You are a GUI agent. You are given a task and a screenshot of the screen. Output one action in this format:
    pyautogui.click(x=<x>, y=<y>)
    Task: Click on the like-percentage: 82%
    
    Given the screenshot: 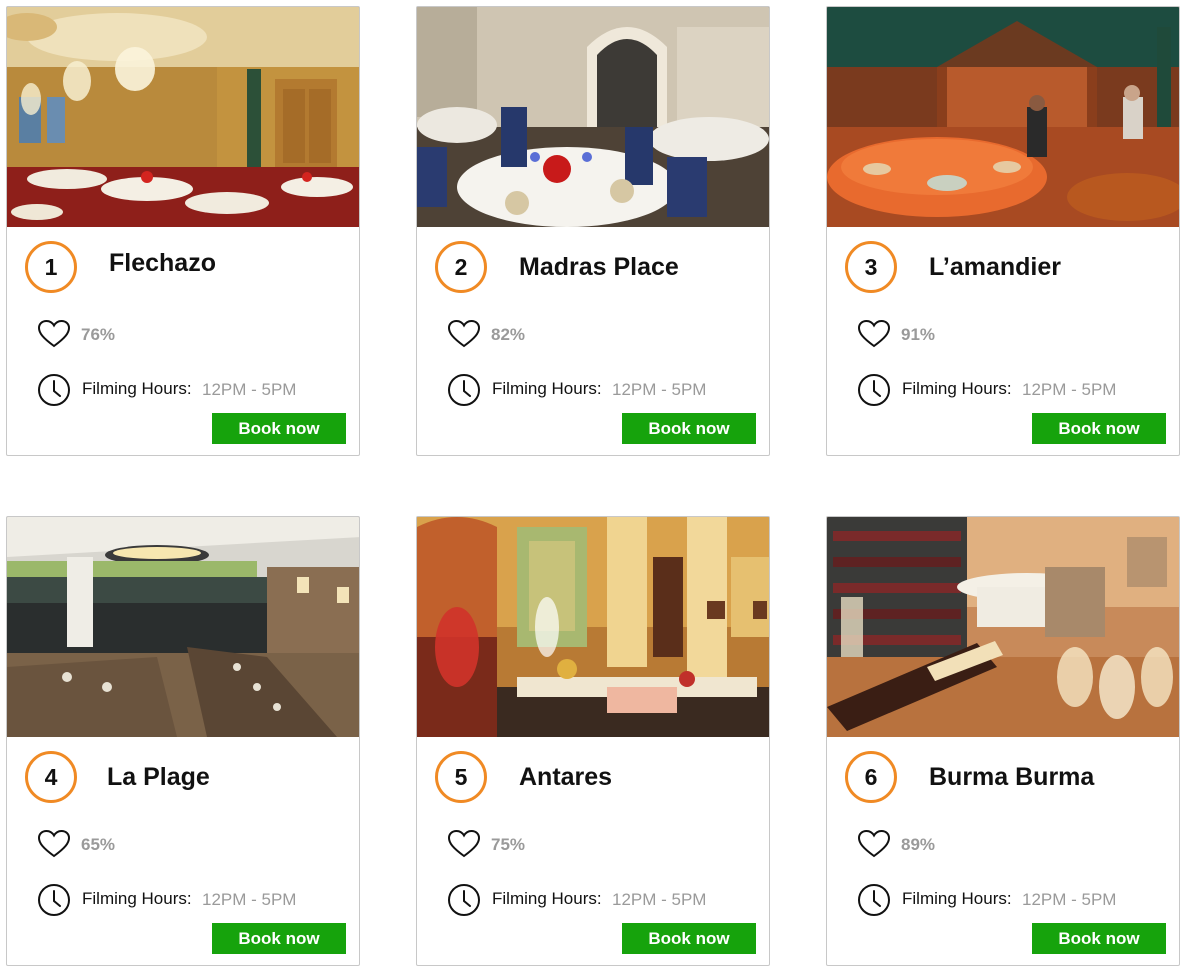 What is the action you would take?
    pyautogui.click(x=508, y=334)
    